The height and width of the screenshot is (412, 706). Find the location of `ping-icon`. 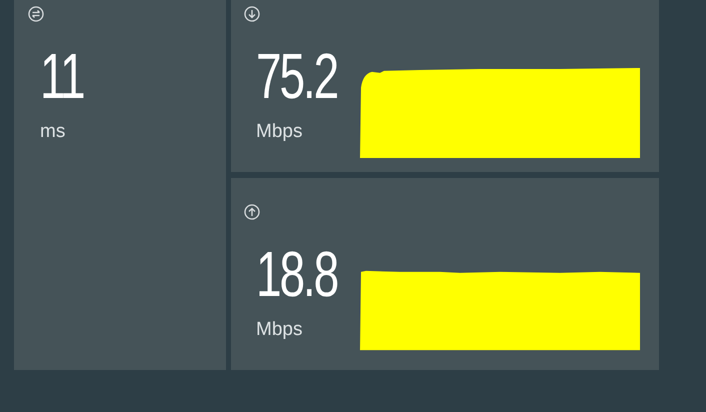

ping-icon is located at coordinates (36, 14).